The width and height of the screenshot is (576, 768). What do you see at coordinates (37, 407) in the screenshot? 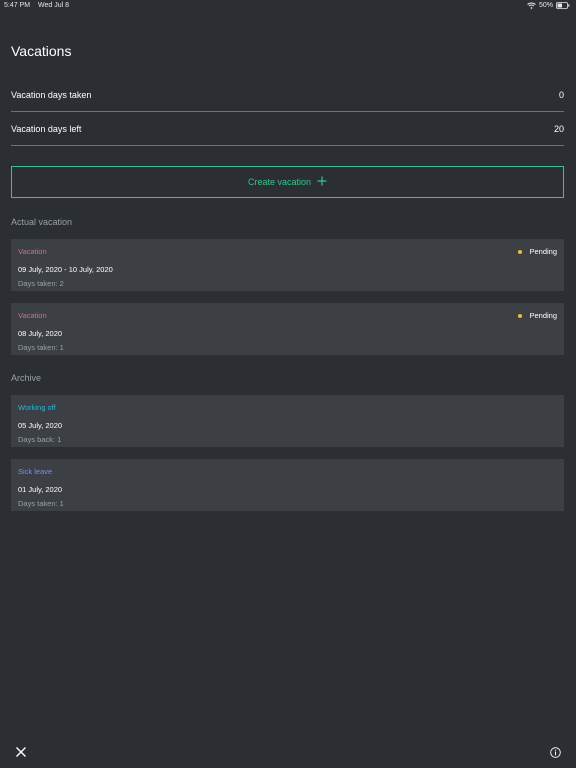
I see `vacation-type: Working off` at bounding box center [37, 407].